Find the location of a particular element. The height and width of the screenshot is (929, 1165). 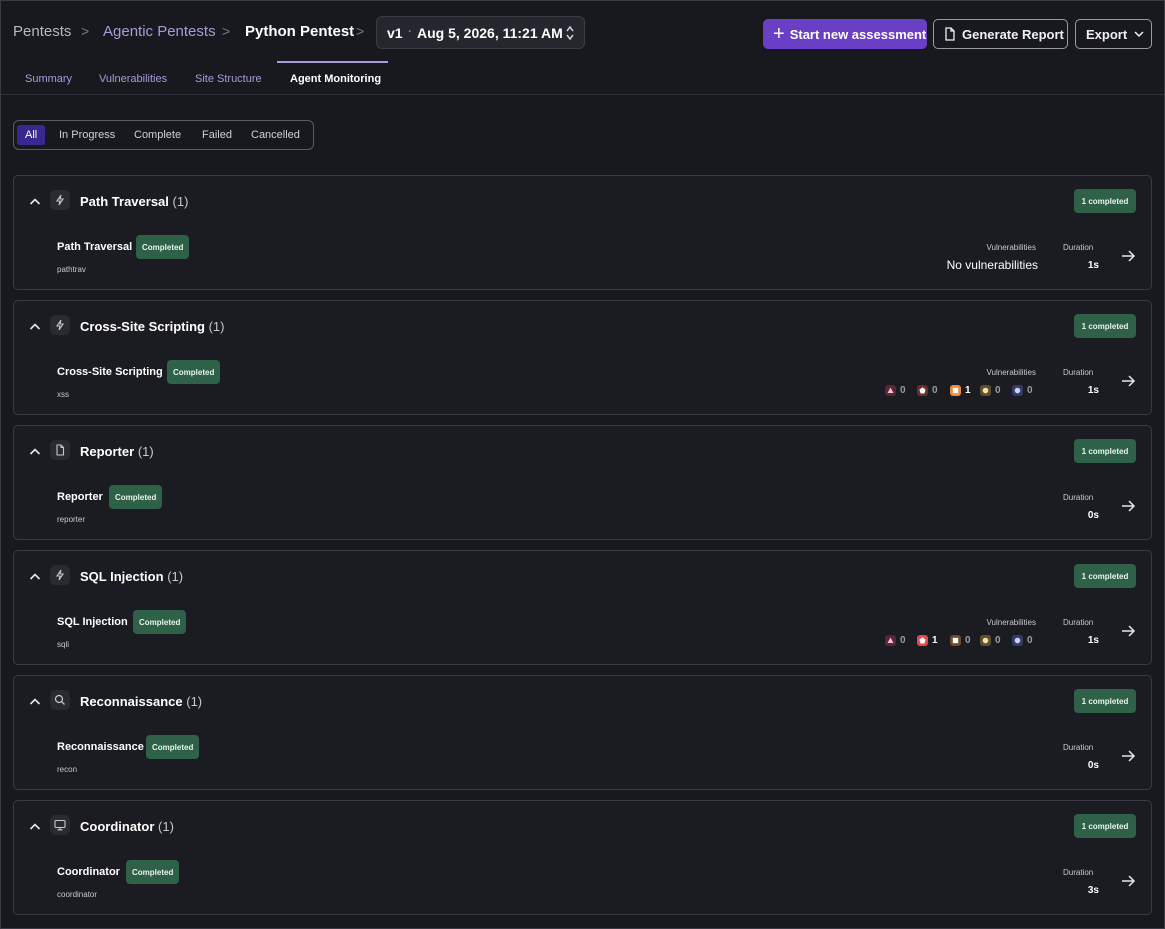

agent-id: pathtrav is located at coordinates (71, 269).